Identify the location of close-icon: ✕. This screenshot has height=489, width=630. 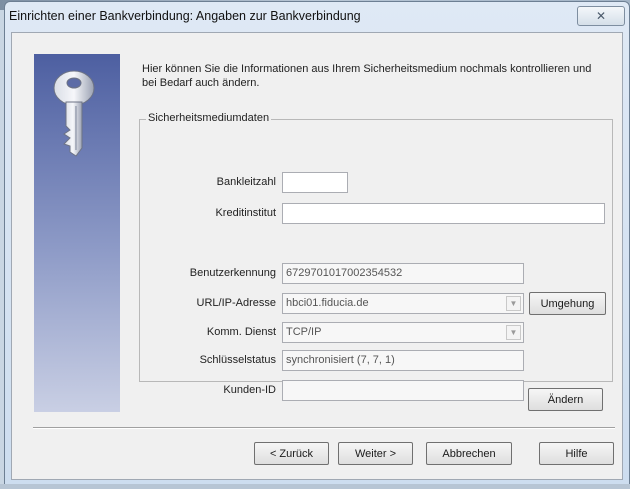
(601, 16).